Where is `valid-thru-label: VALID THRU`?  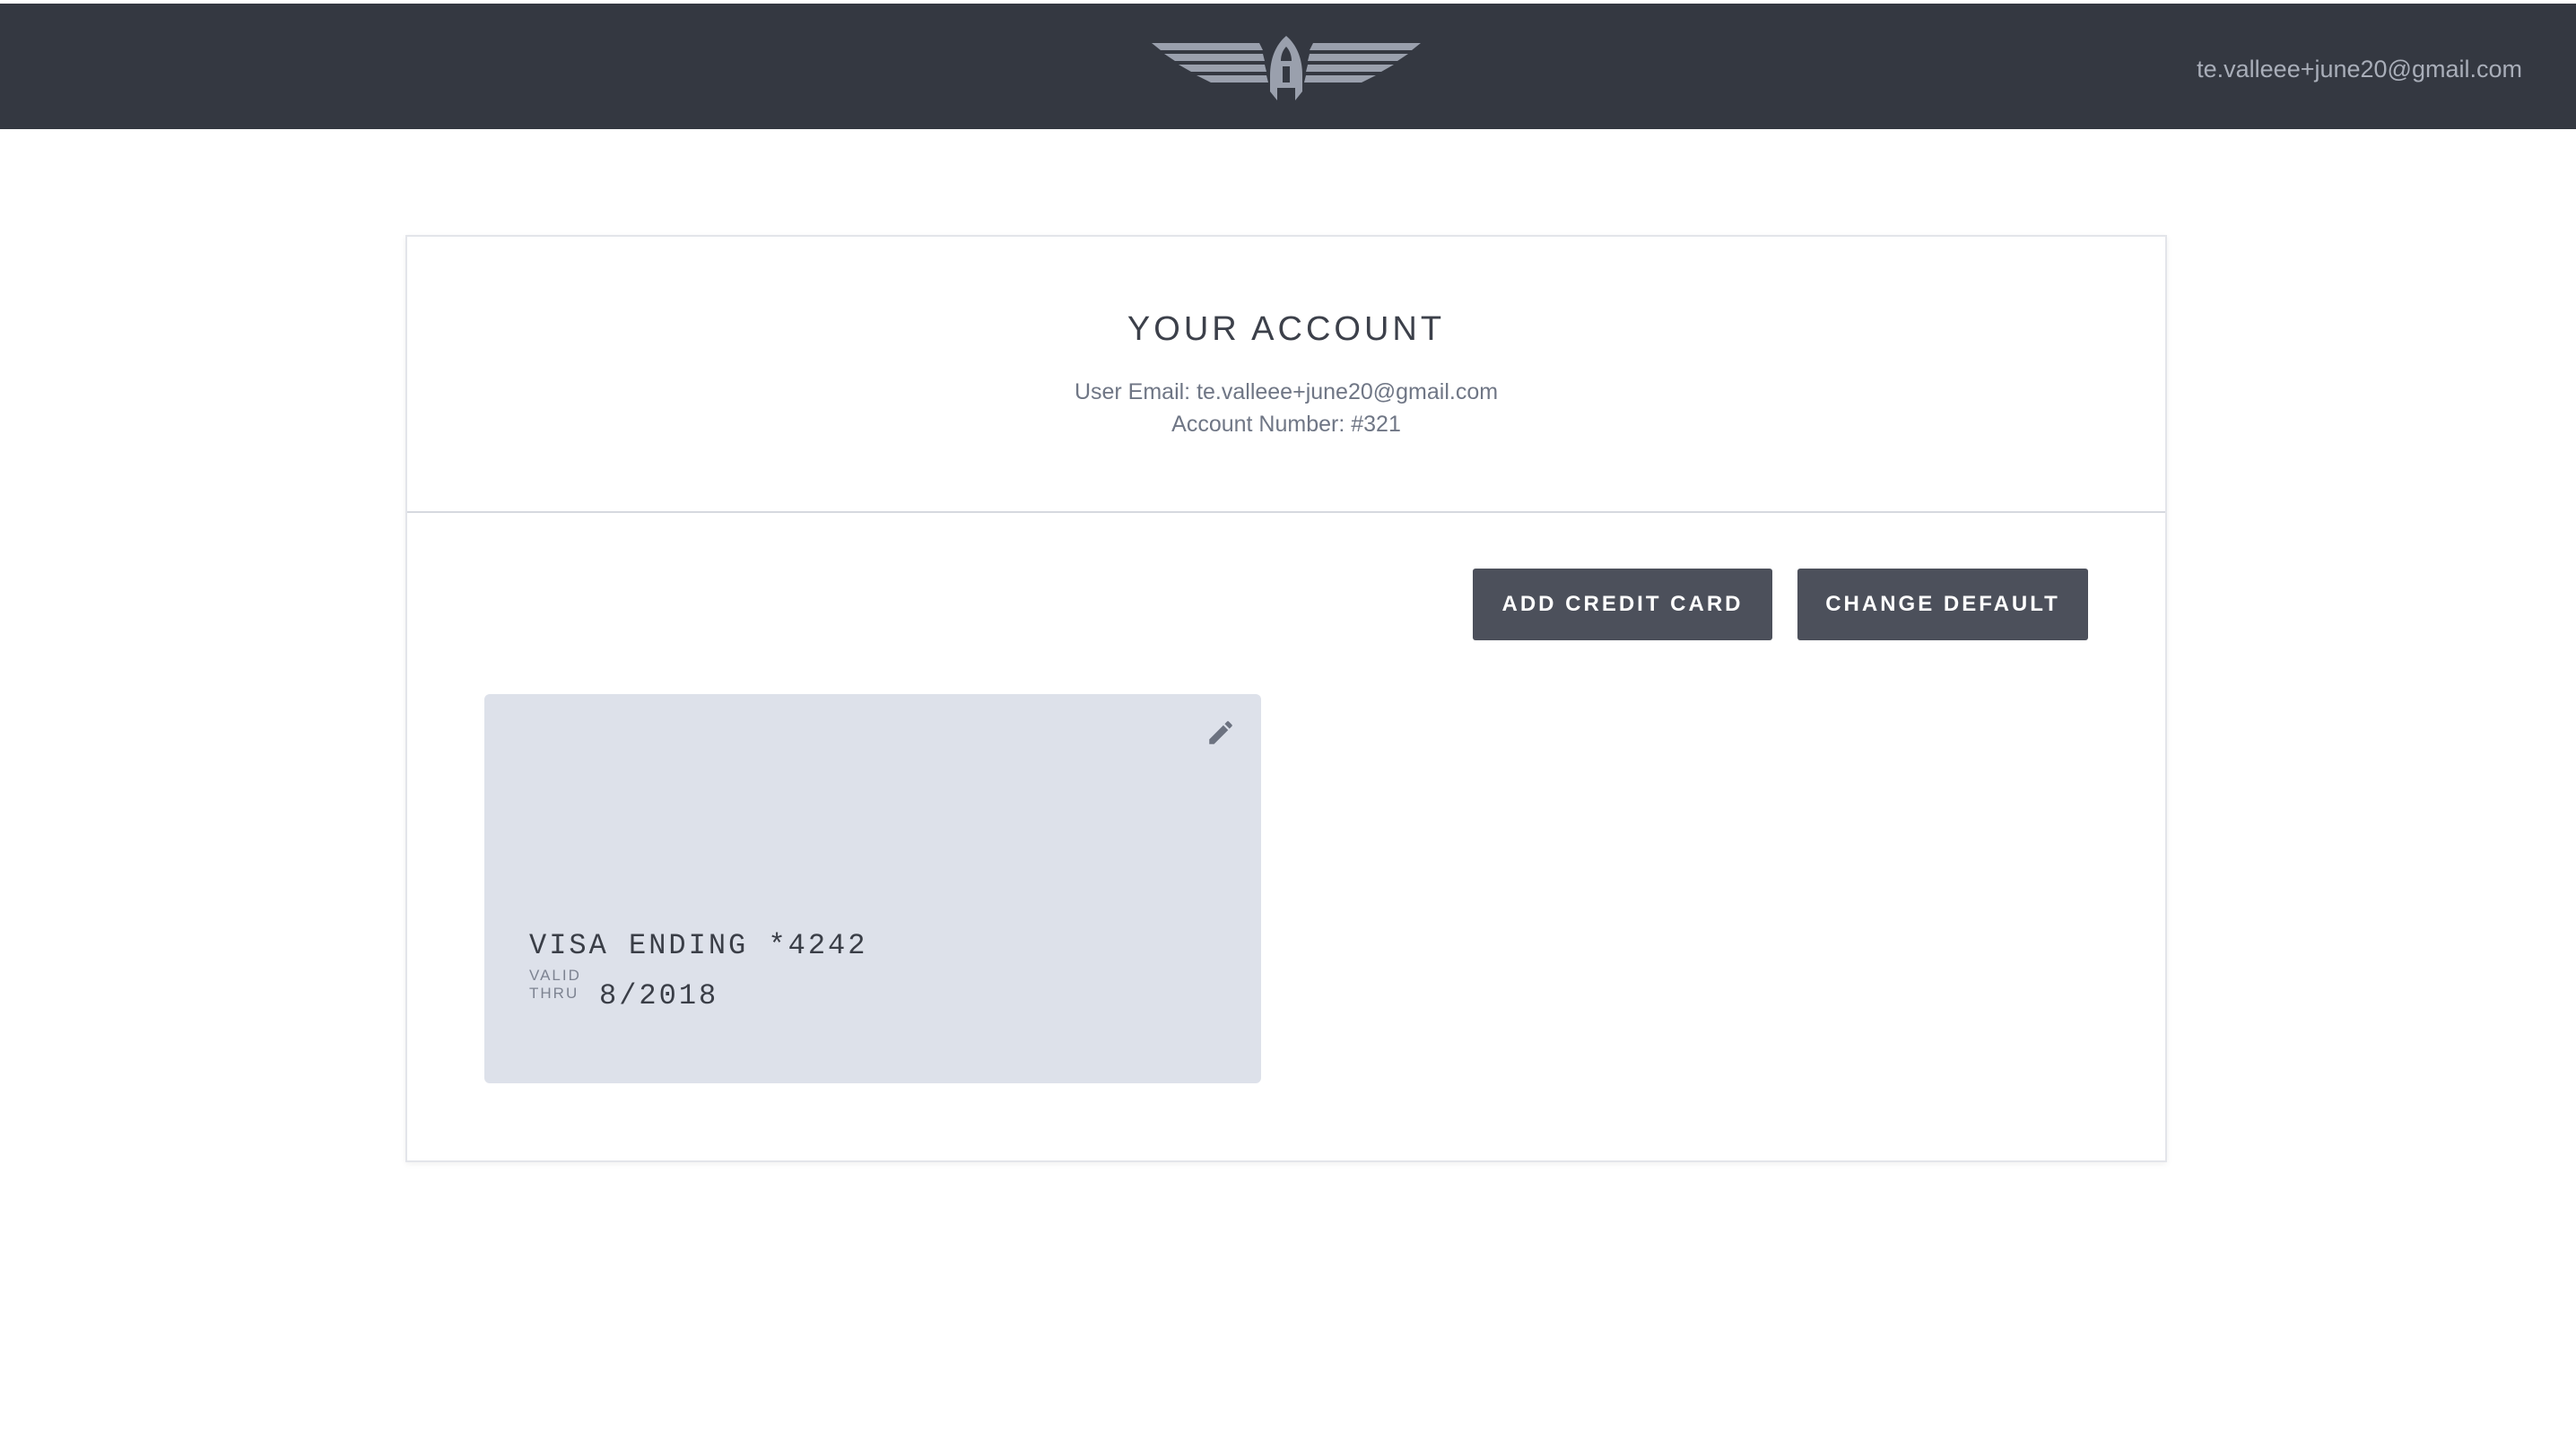
valid-thru-label: VALID THRU is located at coordinates (560, 985).